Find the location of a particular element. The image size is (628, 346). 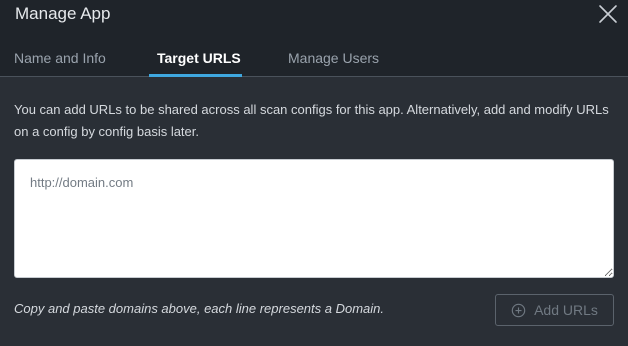

dialog-title: Manage App is located at coordinates (63, 13).